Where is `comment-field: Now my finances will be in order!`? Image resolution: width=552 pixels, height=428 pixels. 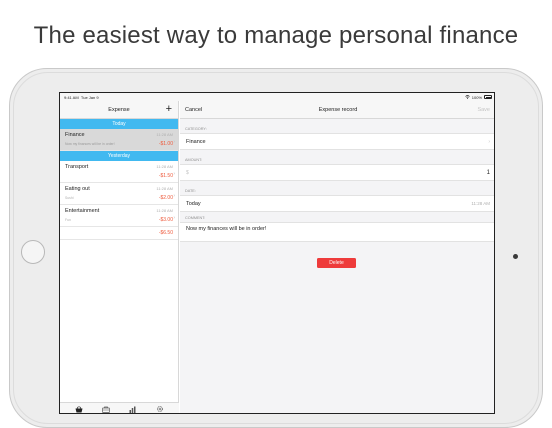
comment-field: Now my finances will be in order! is located at coordinates (337, 232).